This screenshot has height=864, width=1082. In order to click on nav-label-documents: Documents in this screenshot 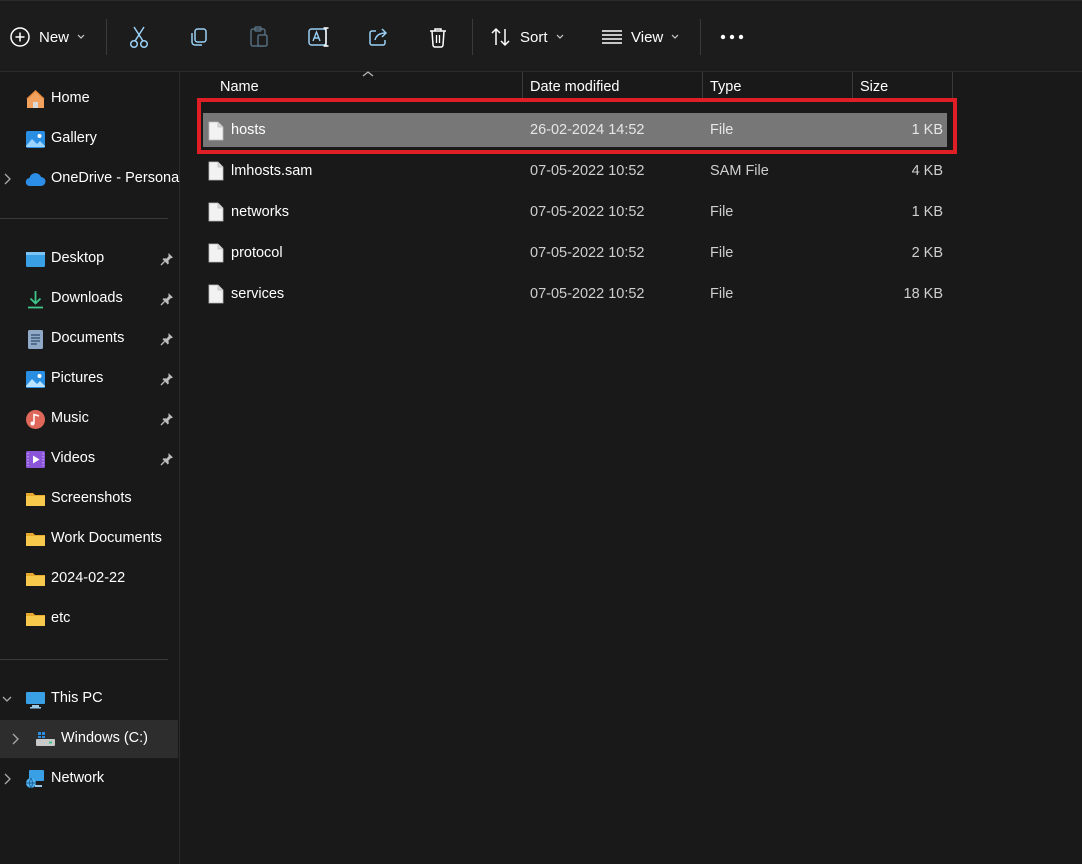, I will do `click(88, 338)`.